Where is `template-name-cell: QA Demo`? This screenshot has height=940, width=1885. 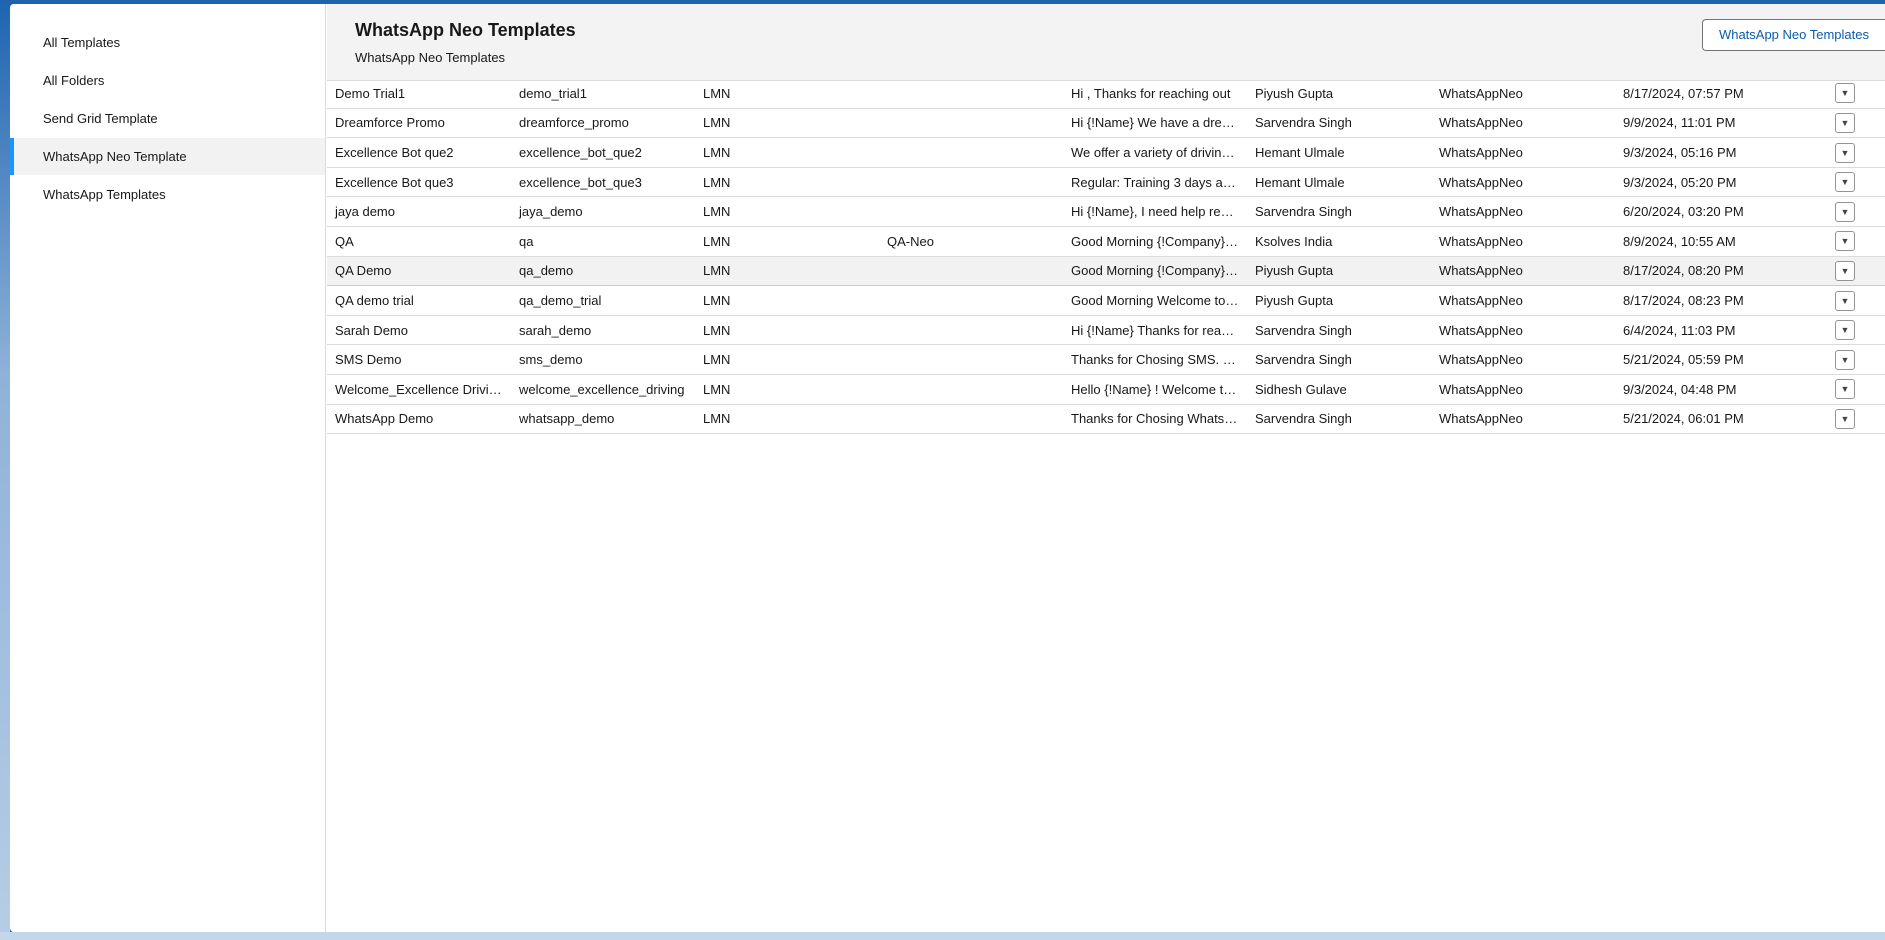
template-name-cell: QA Demo is located at coordinates (419, 271).